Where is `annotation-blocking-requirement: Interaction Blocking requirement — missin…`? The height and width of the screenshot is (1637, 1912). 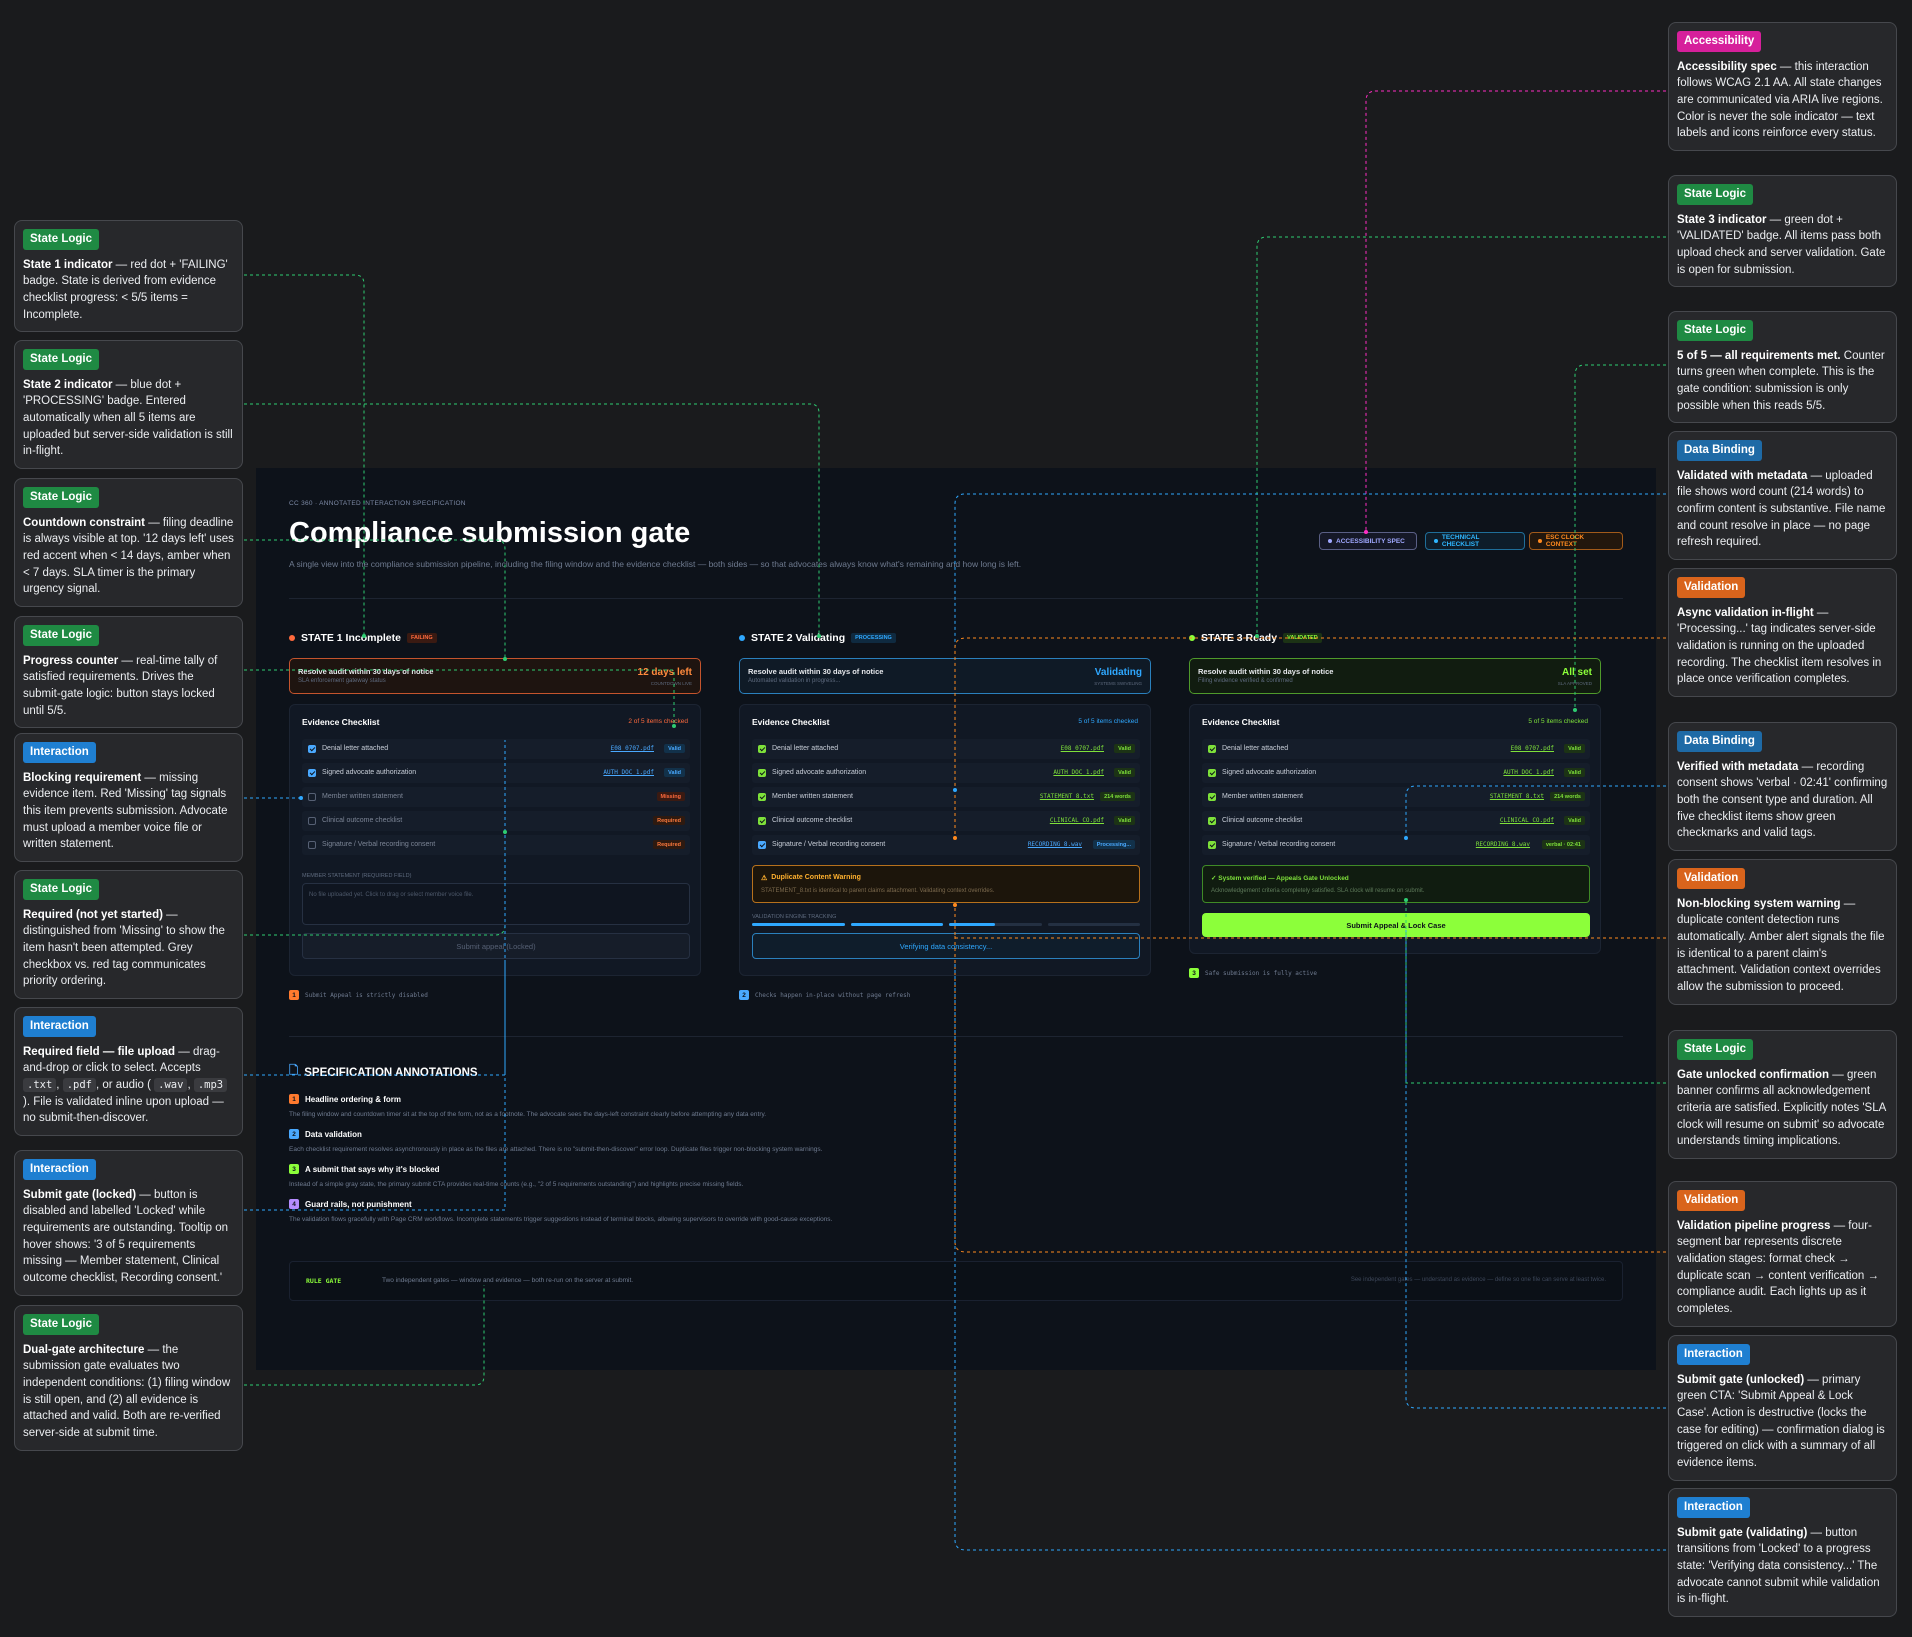
annotation-blocking-requirement: Interaction Blocking requirement — missin… is located at coordinates (128, 798).